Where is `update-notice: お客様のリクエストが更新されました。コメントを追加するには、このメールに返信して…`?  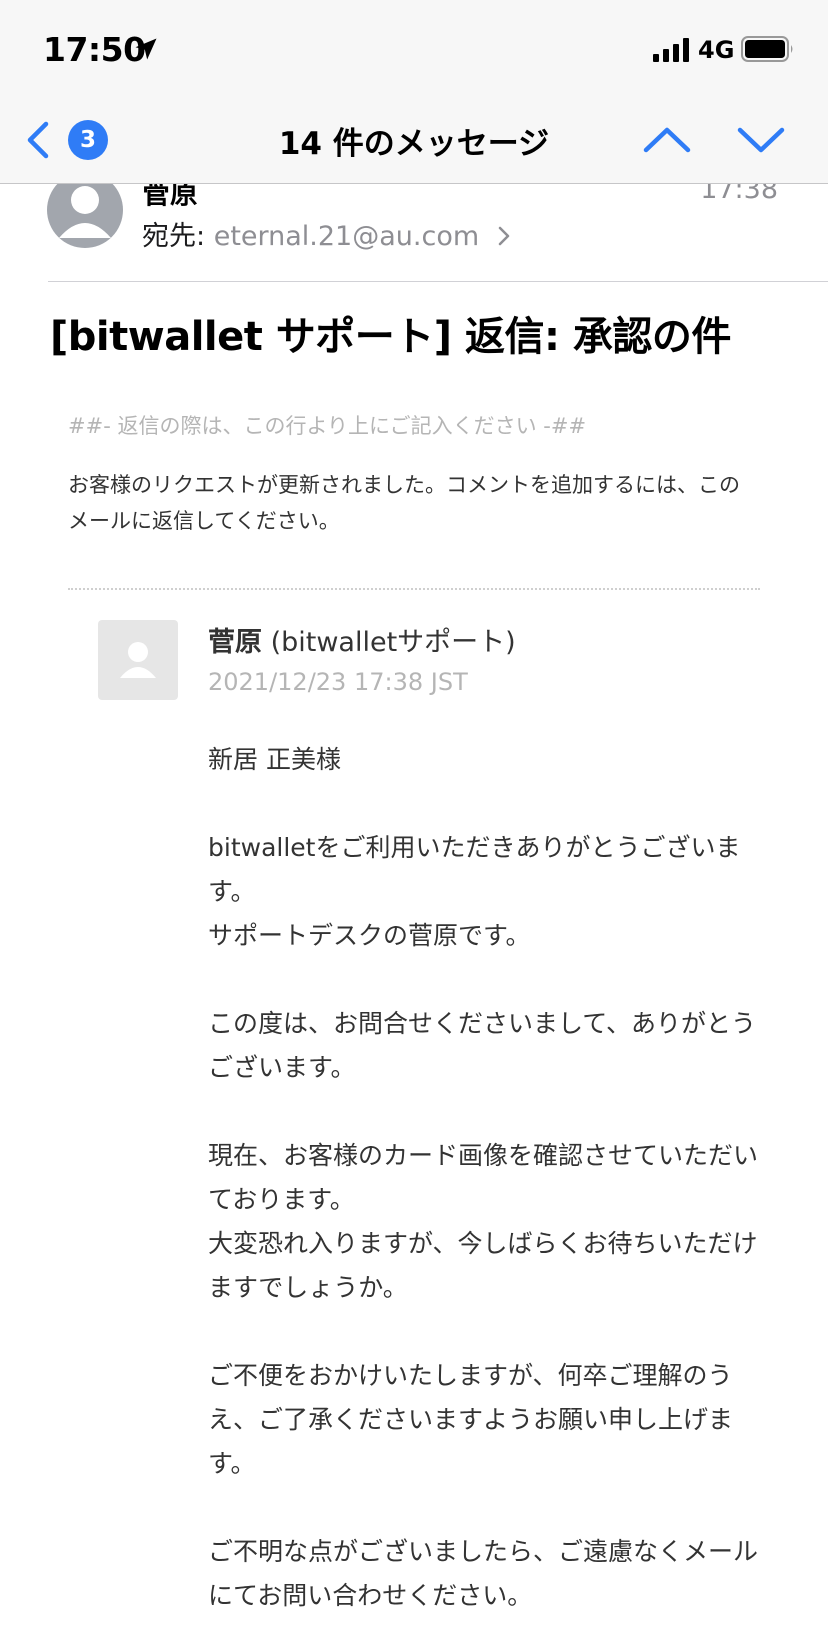
update-notice: お客様のリクエストが更新されました。コメントを追加するには、このメールに返信して… is located at coordinates (404, 503).